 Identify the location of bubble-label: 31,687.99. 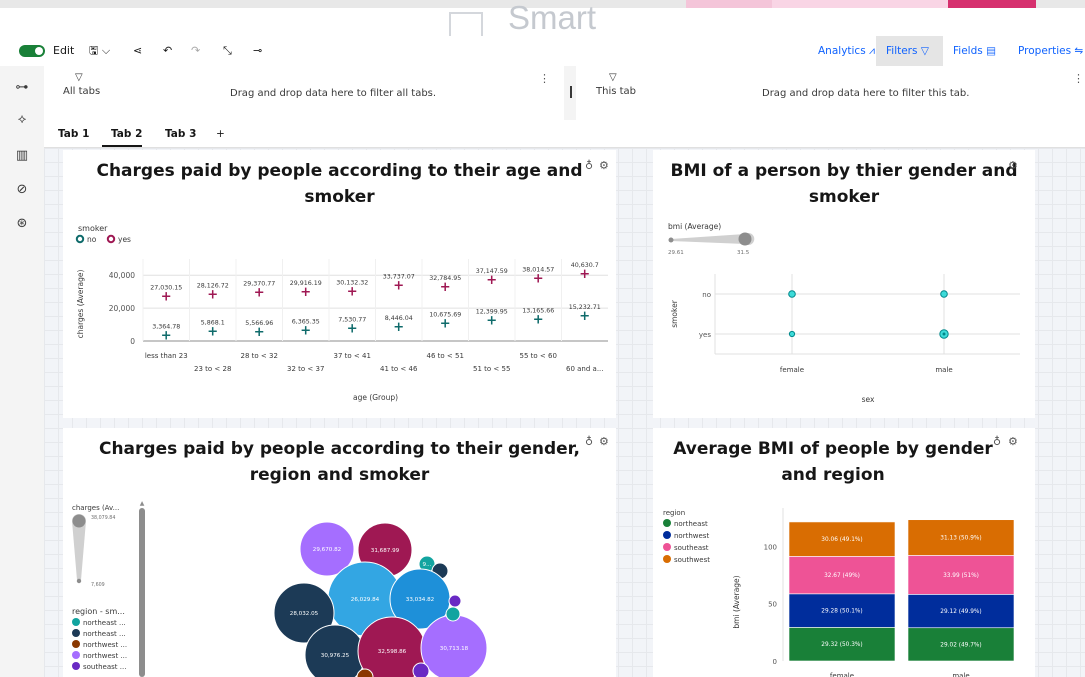
(385, 551).